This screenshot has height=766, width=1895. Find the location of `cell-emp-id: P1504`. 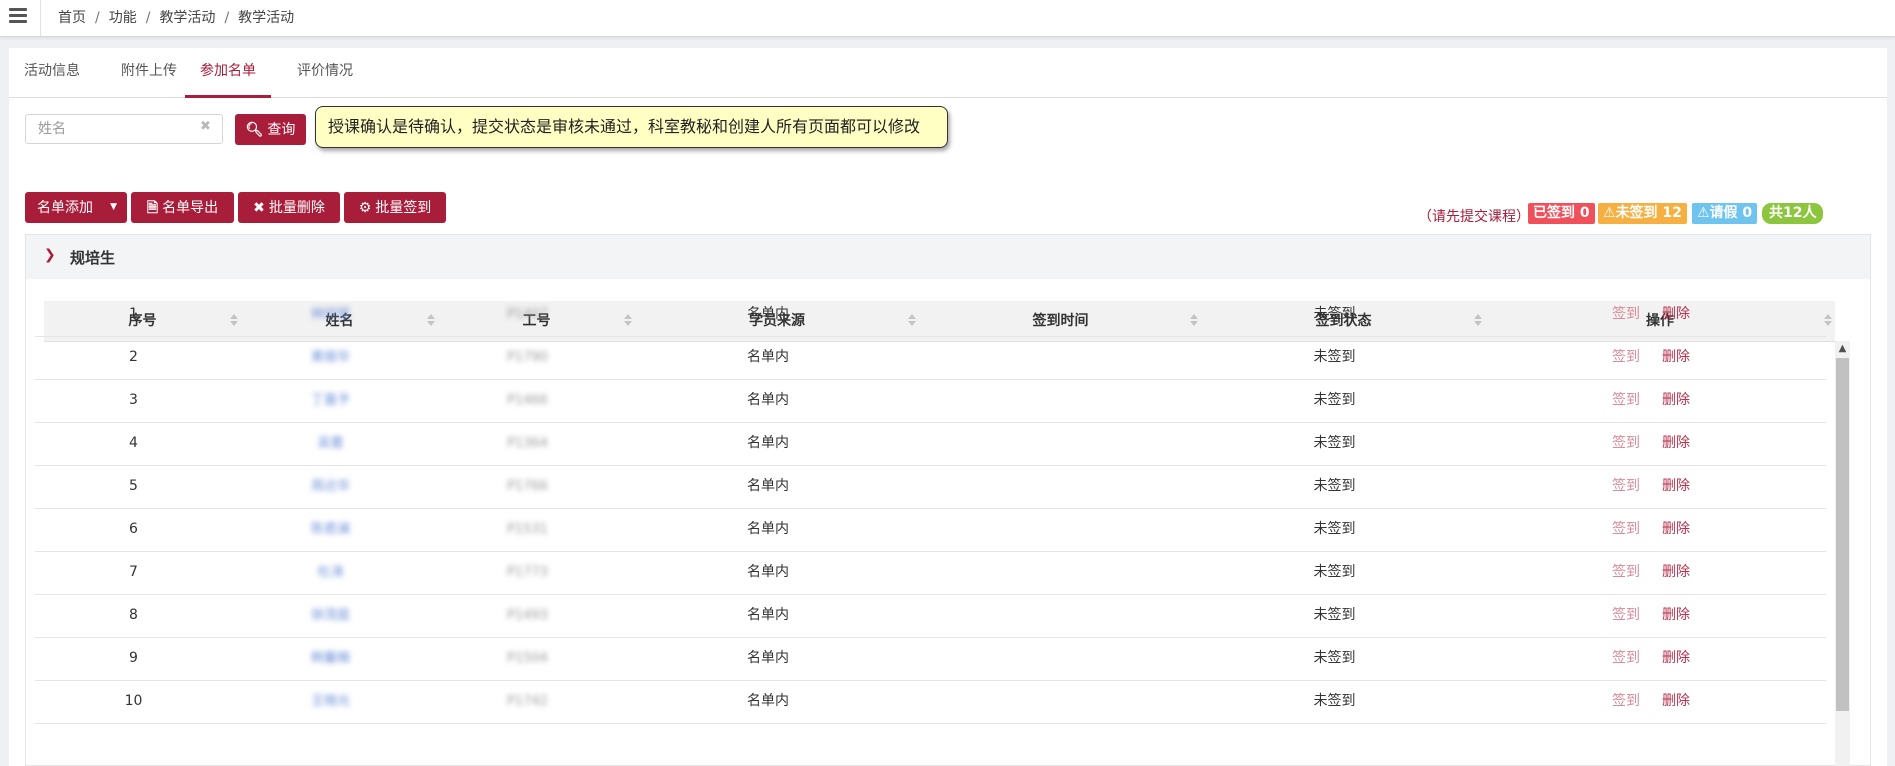

cell-emp-id: P1504 is located at coordinates (527, 658).